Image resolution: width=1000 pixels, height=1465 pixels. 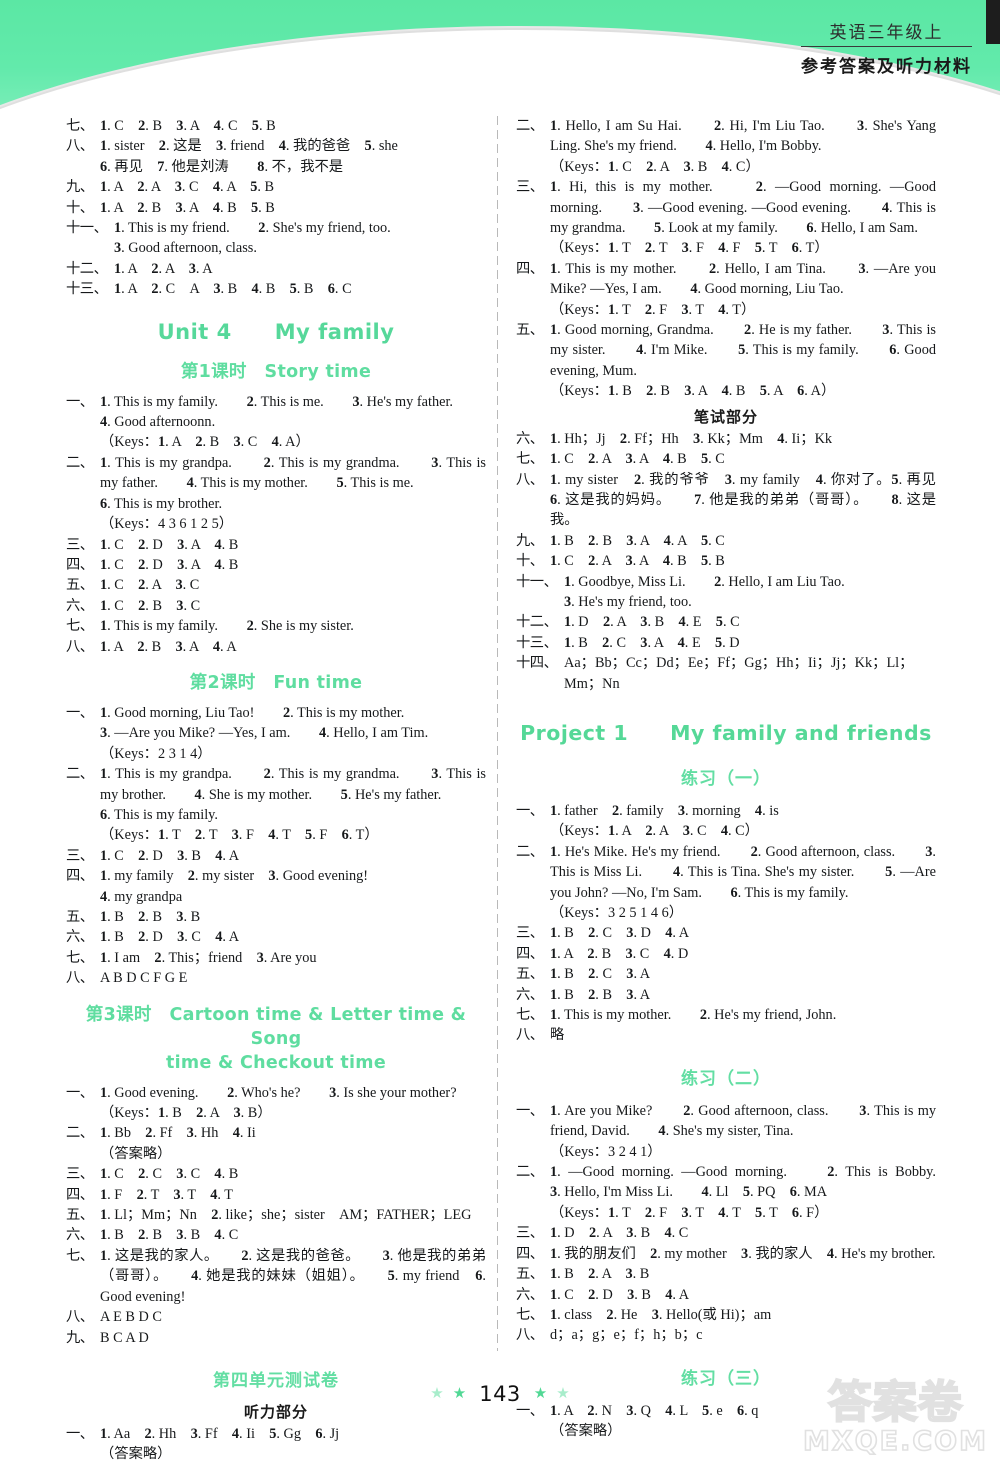 What do you see at coordinates (726, 954) in the screenshot?
I see `answer-entry: 四、 1. A 2. B 3. C 4. D` at bounding box center [726, 954].